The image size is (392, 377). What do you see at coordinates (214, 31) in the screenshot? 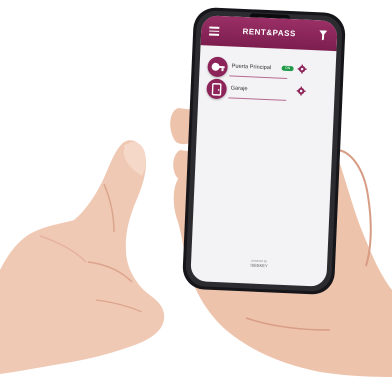
I see `hamburger-menu-icon` at bounding box center [214, 31].